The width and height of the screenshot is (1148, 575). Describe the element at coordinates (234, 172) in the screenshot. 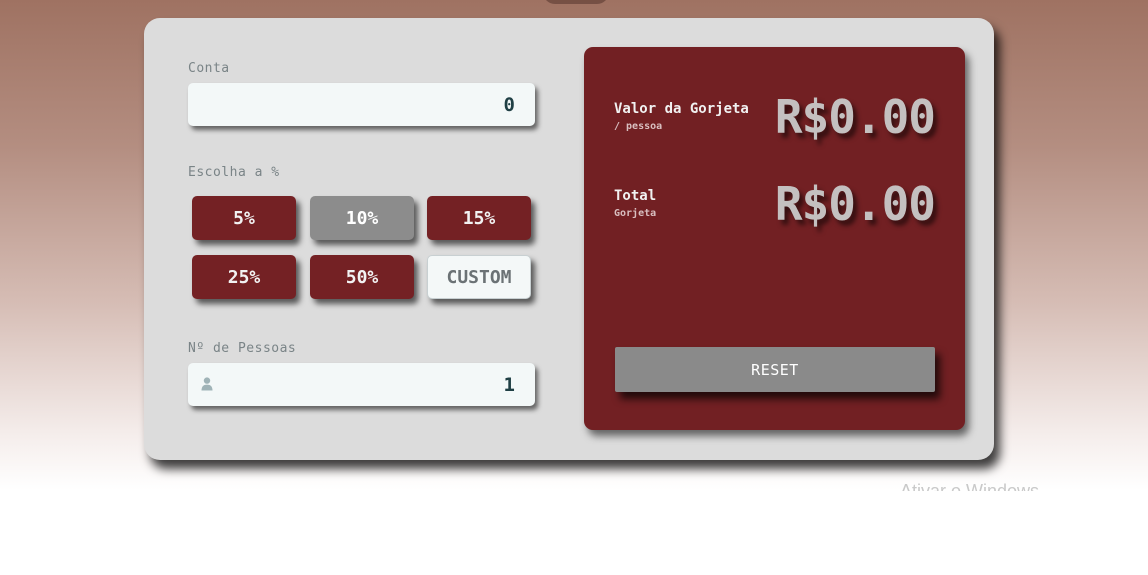

I see `tip-label: Escolha a %` at that location.